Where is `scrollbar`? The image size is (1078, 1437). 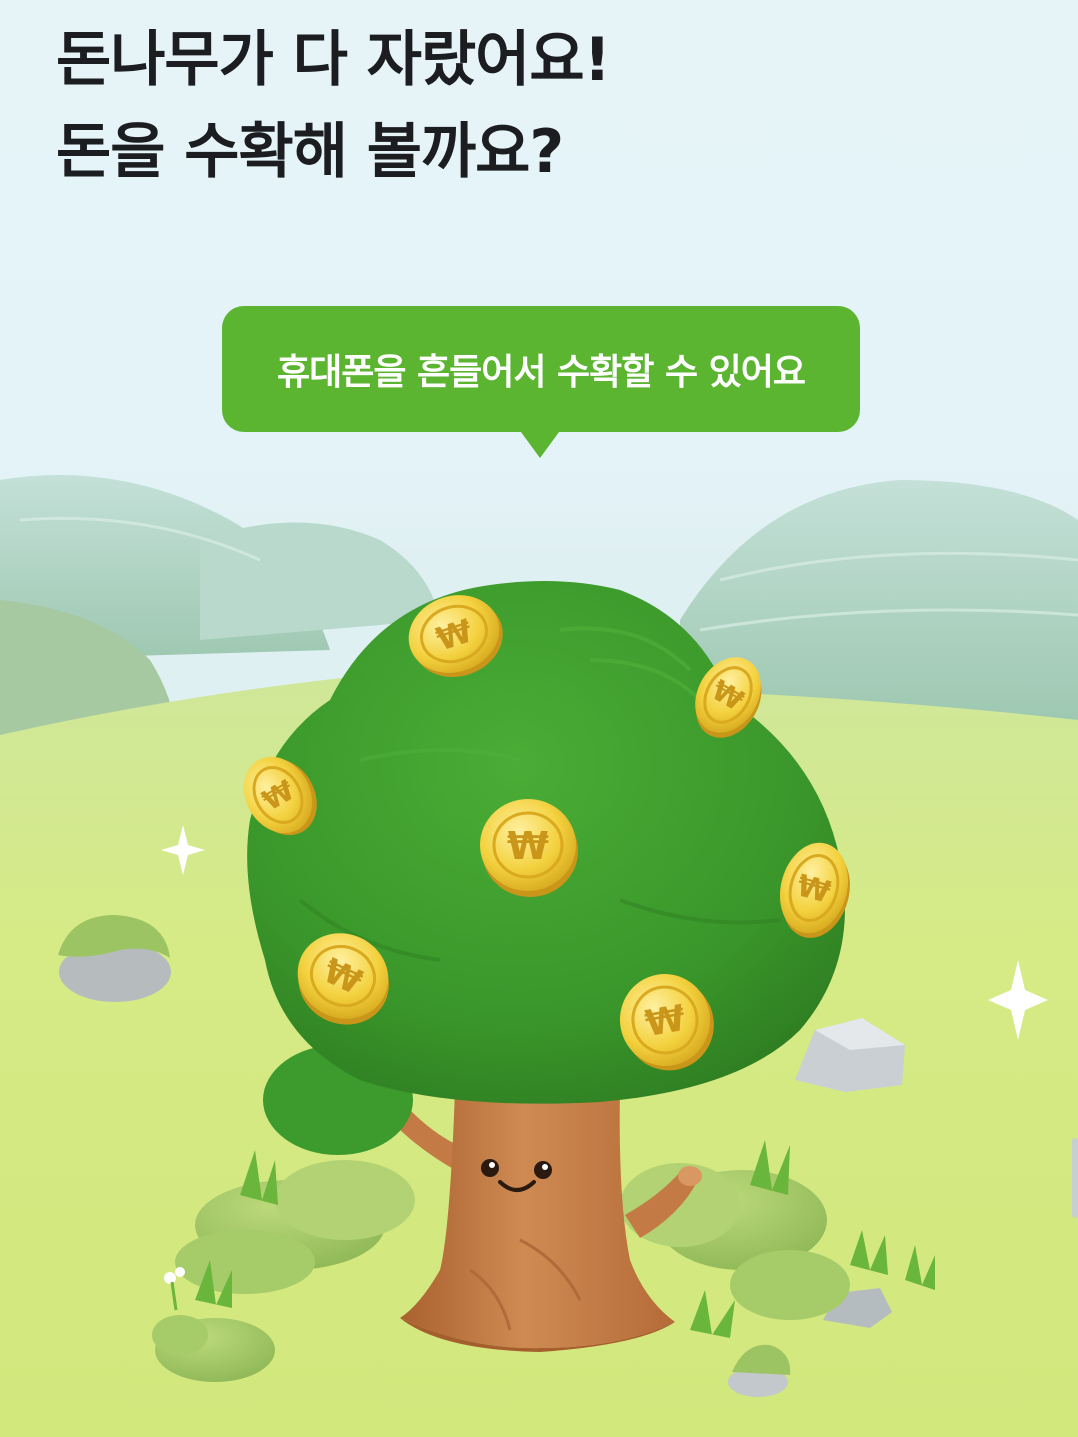
scrollbar is located at coordinates (1075, 1178).